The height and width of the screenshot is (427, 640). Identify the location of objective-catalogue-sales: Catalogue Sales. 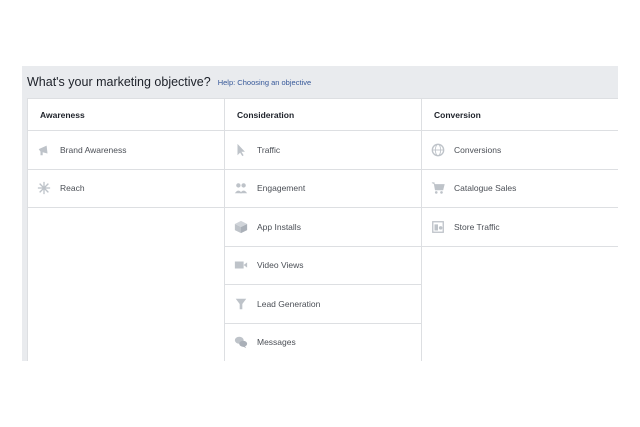
(520, 189).